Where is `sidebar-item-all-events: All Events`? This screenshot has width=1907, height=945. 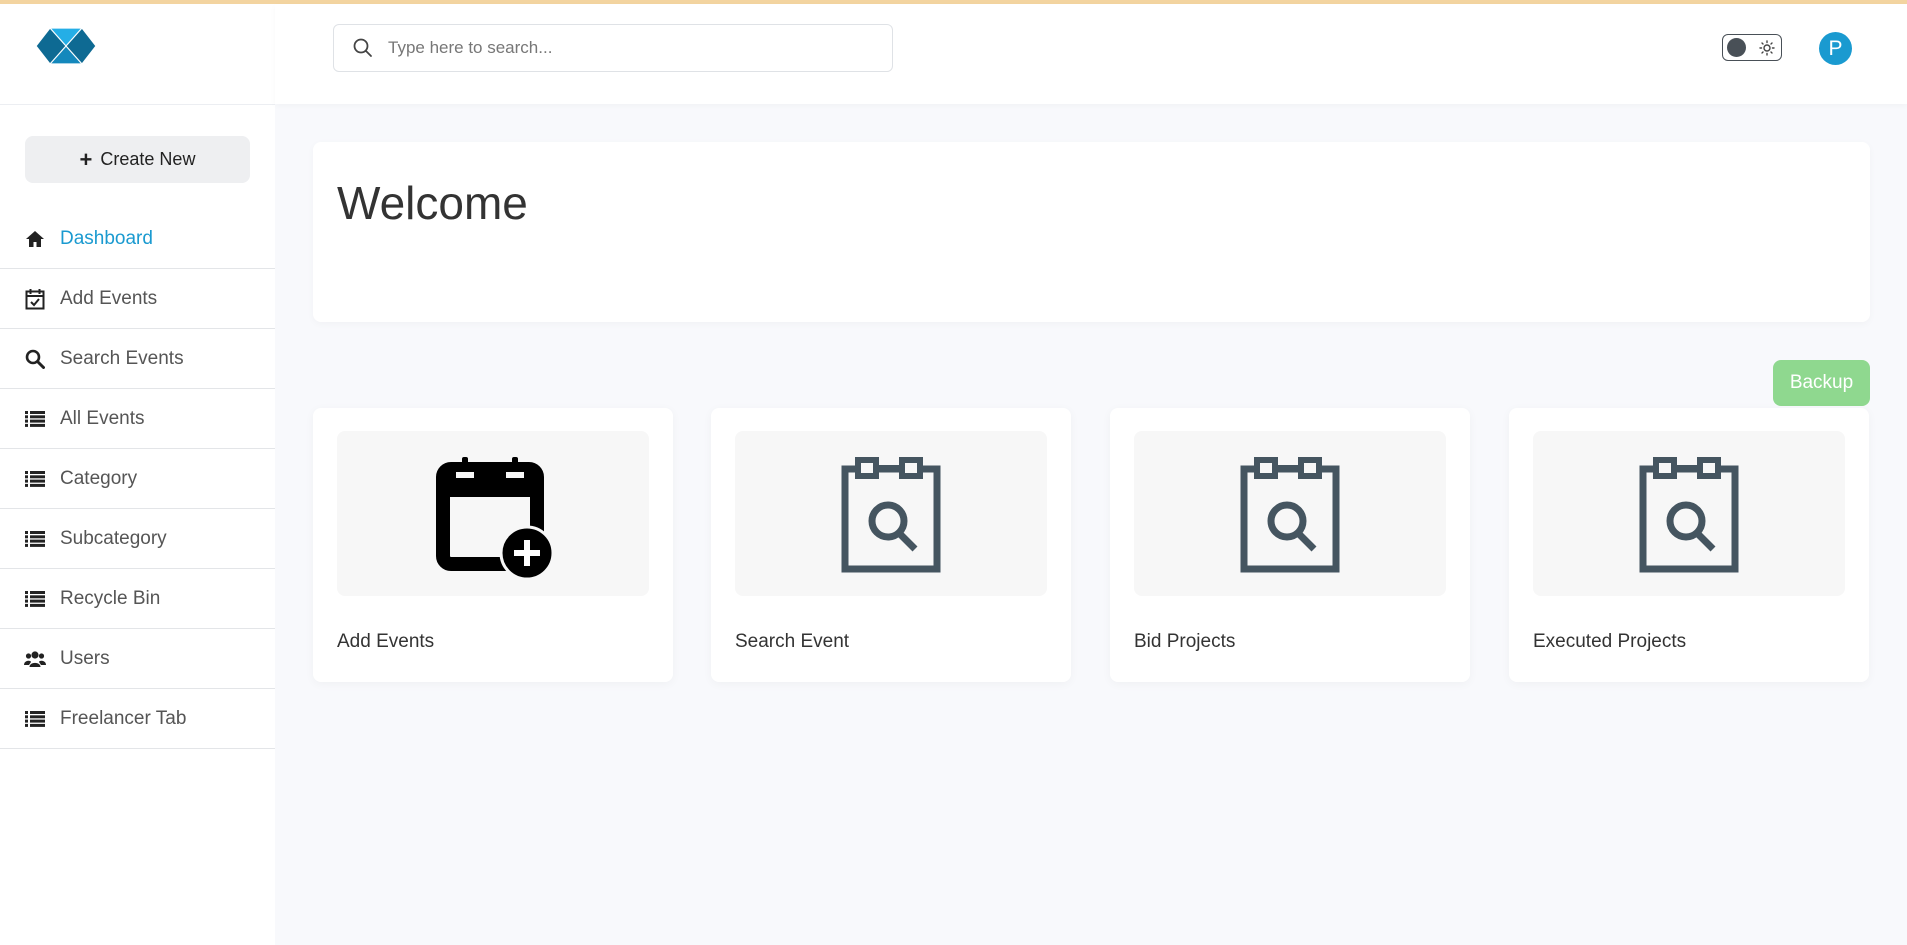 sidebar-item-all-events: All Events is located at coordinates (137, 419).